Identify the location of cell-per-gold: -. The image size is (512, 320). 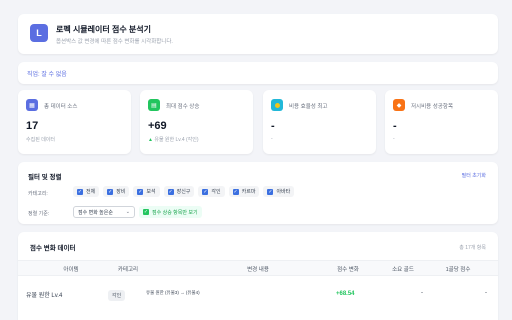
(486, 293).